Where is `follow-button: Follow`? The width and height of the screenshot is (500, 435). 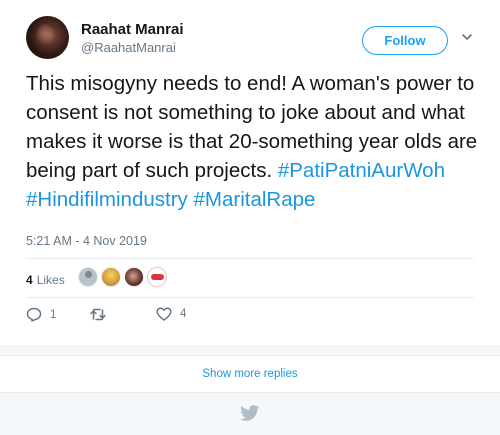
follow-button: Follow is located at coordinates (405, 40).